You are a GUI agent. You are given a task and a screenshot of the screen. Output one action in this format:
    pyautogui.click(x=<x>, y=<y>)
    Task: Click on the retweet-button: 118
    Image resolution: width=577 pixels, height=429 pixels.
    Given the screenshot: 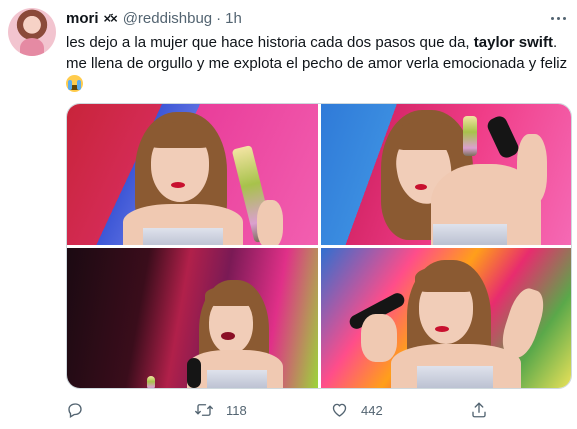 What is the action you would take?
    pyautogui.click(x=220, y=410)
    